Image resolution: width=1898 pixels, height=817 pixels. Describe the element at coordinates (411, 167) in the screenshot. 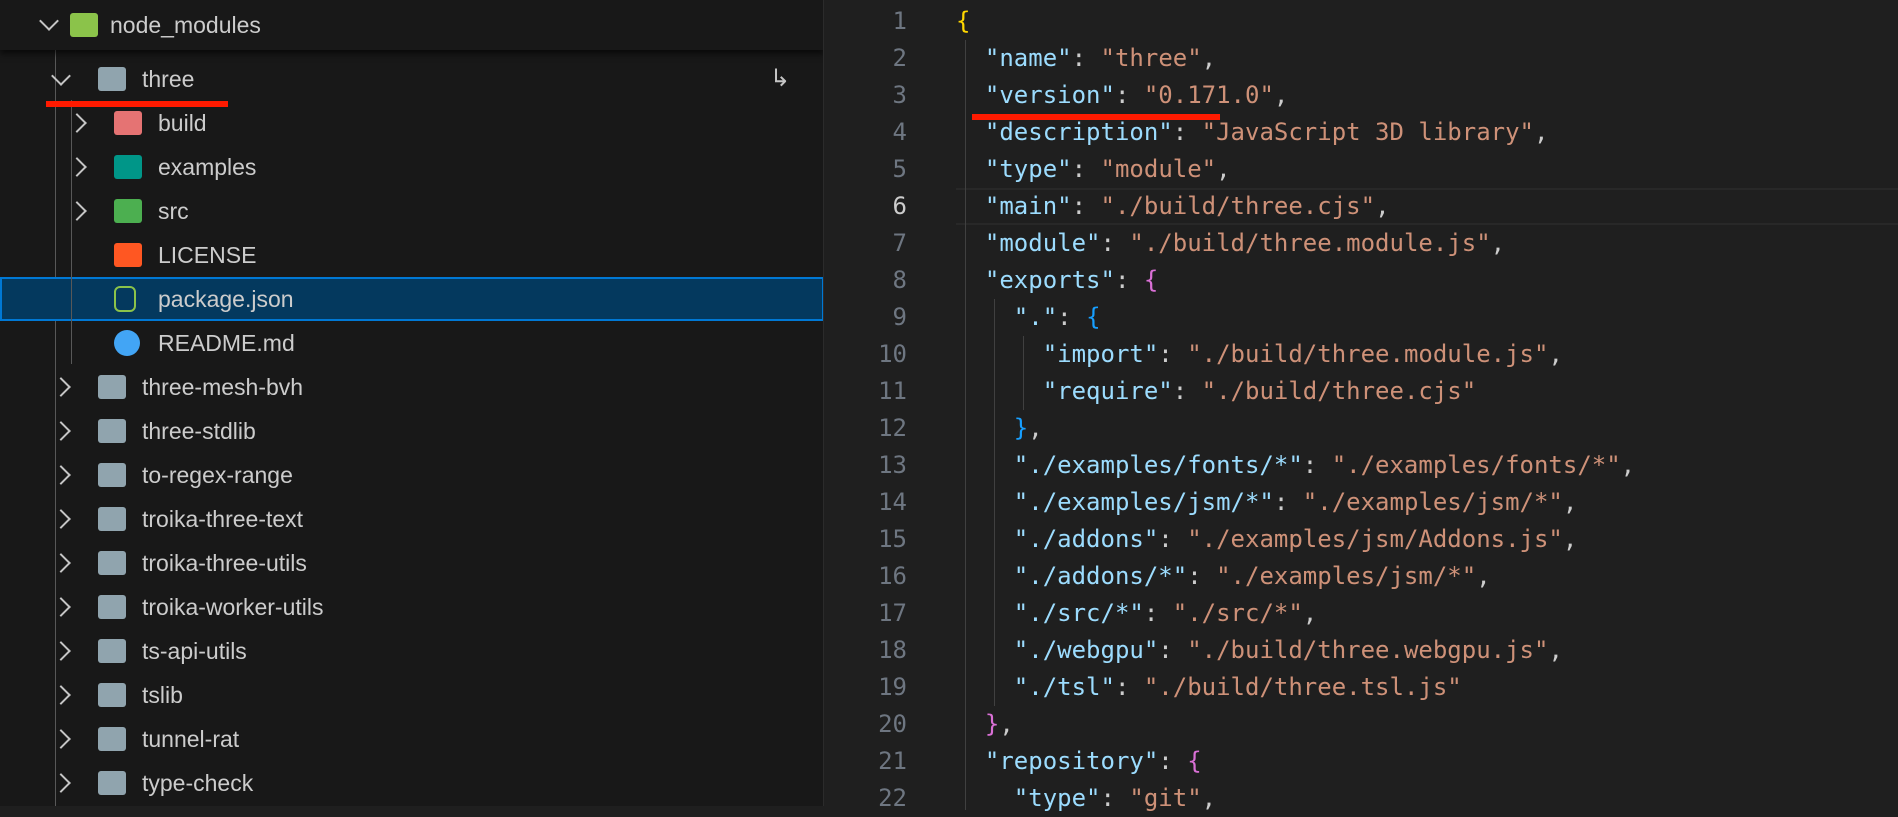

I see `tree-item: examples` at that location.